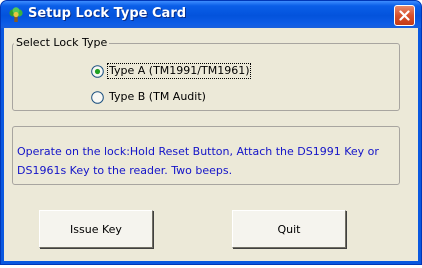 This screenshot has height=268, width=422. Describe the element at coordinates (97, 71) in the screenshot. I see `radio-checked-icon` at that location.